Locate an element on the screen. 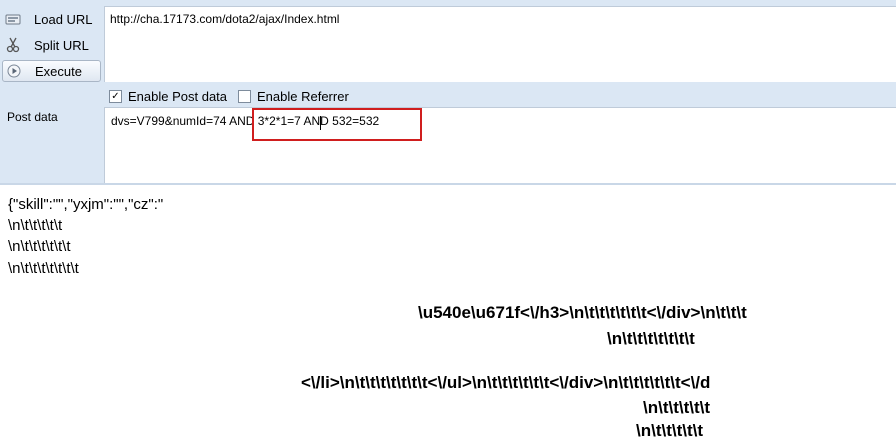  execute-label: Execute is located at coordinates (58, 71).